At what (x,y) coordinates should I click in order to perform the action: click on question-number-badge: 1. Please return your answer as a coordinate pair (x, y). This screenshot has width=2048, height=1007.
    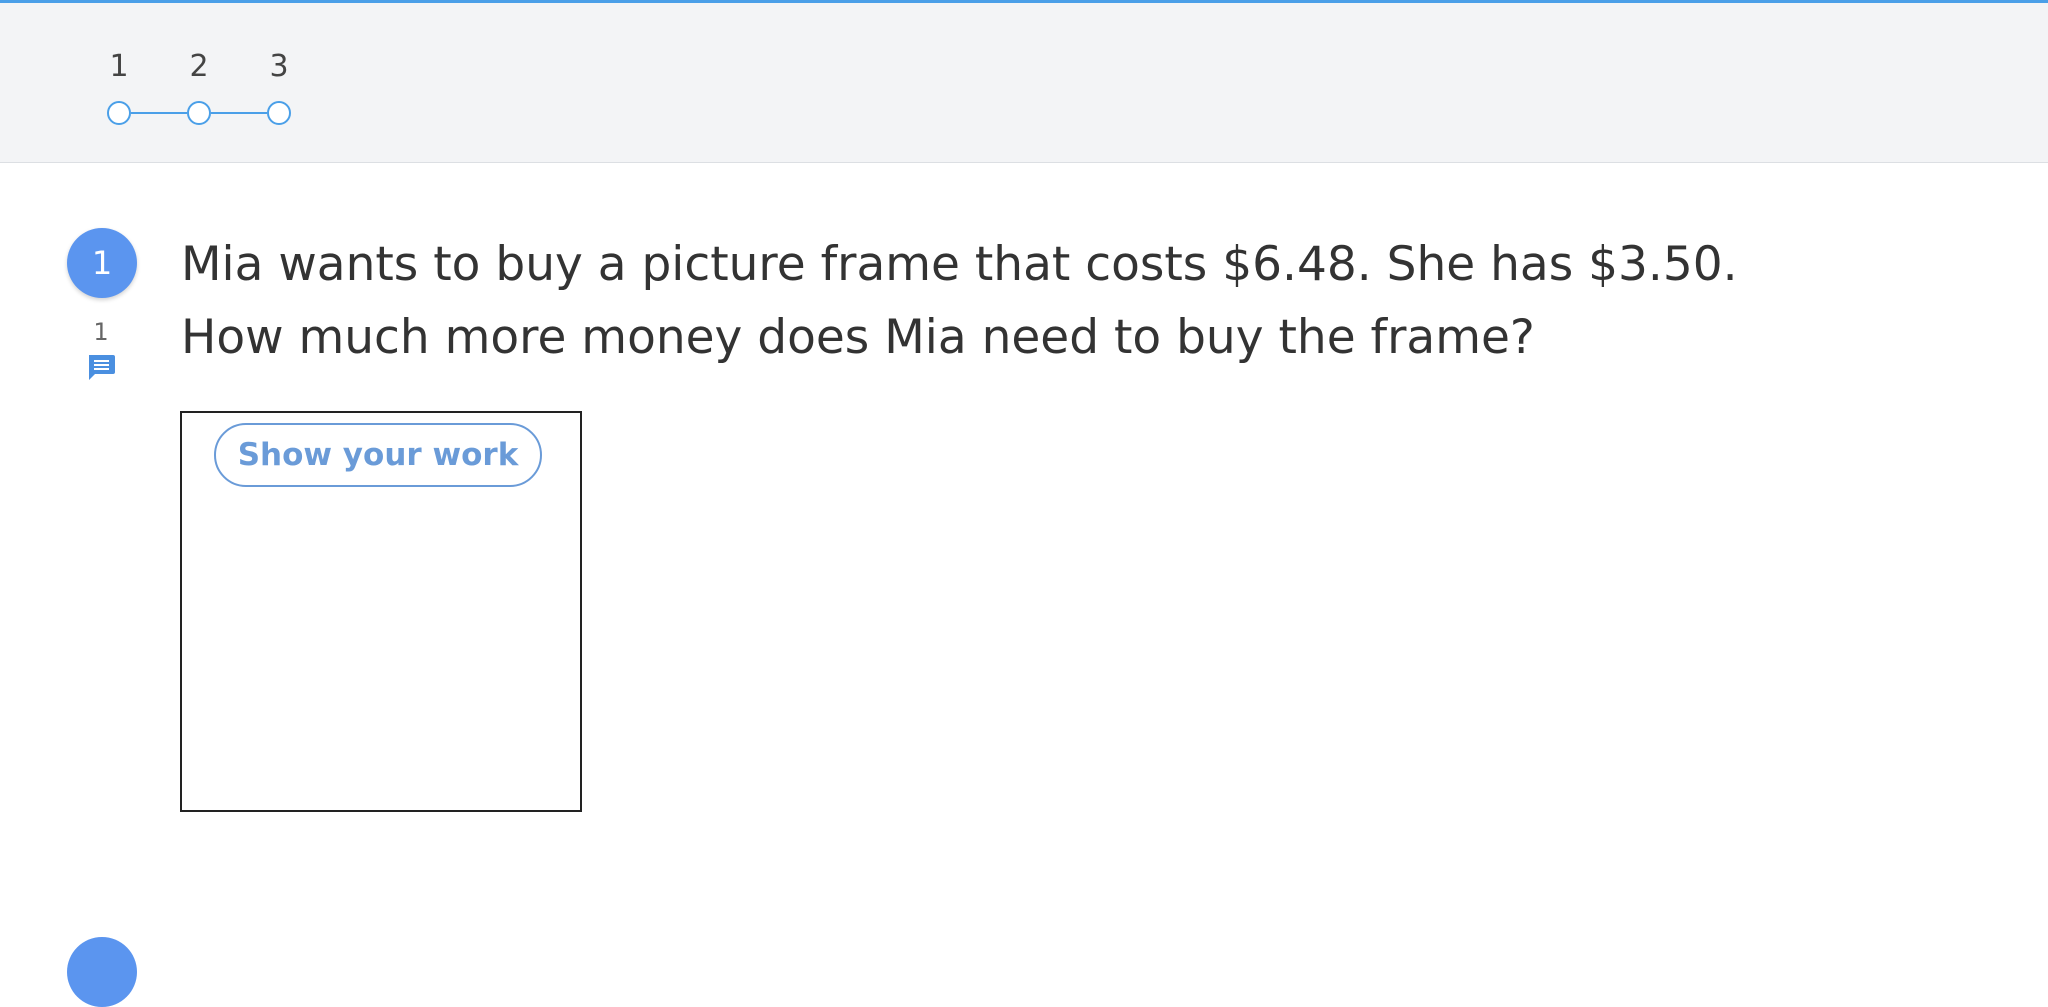
    Looking at the image, I should click on (102, 263).